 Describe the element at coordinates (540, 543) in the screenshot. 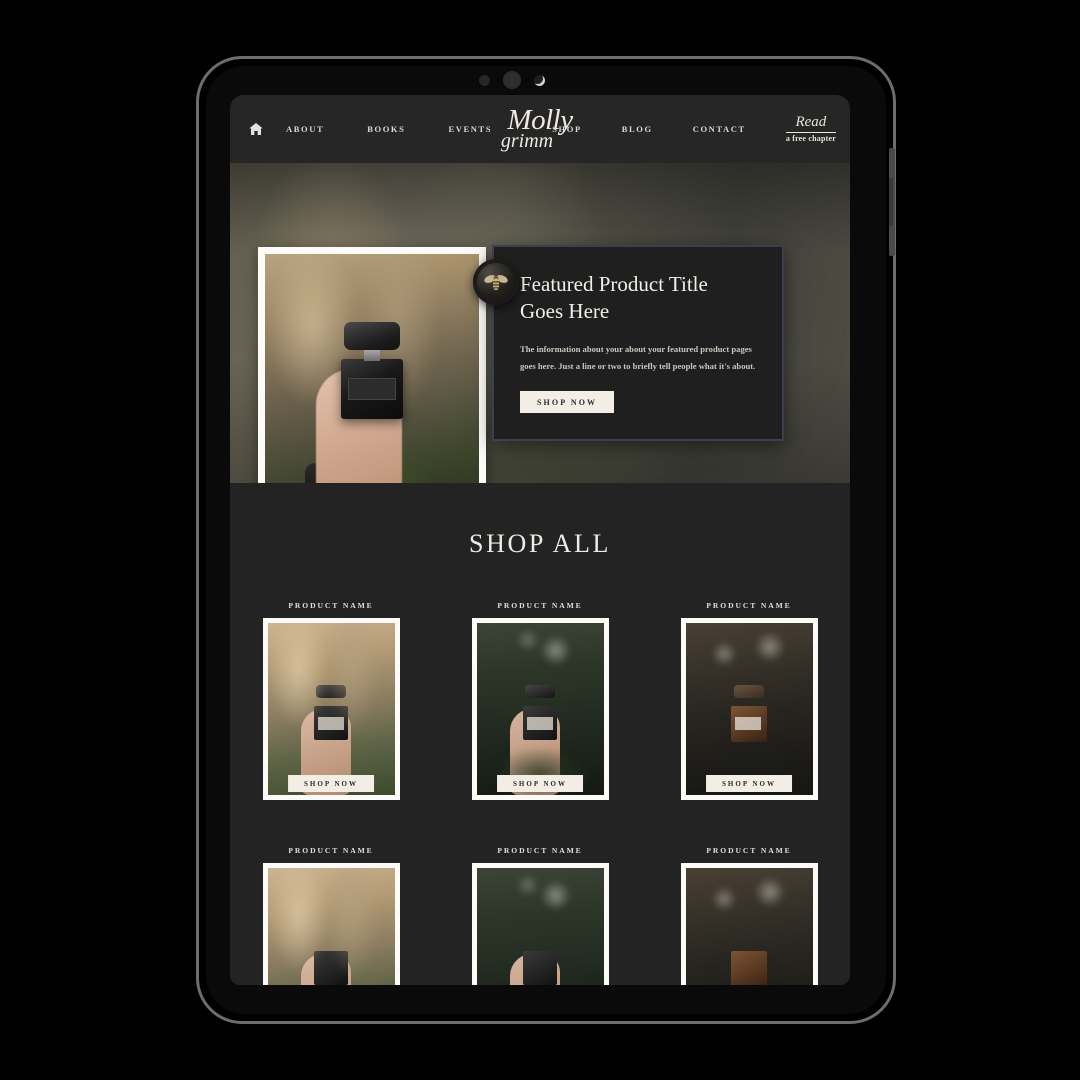

I see `shop-all-heading: SHOP ALL` at that location.